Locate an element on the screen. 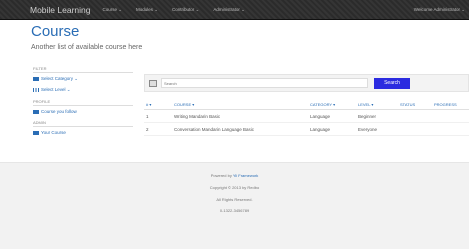 This screenshot has width=469, height=249. nav-contributor-menu: Contributor ⌄ is located at coordinates (185, 10).